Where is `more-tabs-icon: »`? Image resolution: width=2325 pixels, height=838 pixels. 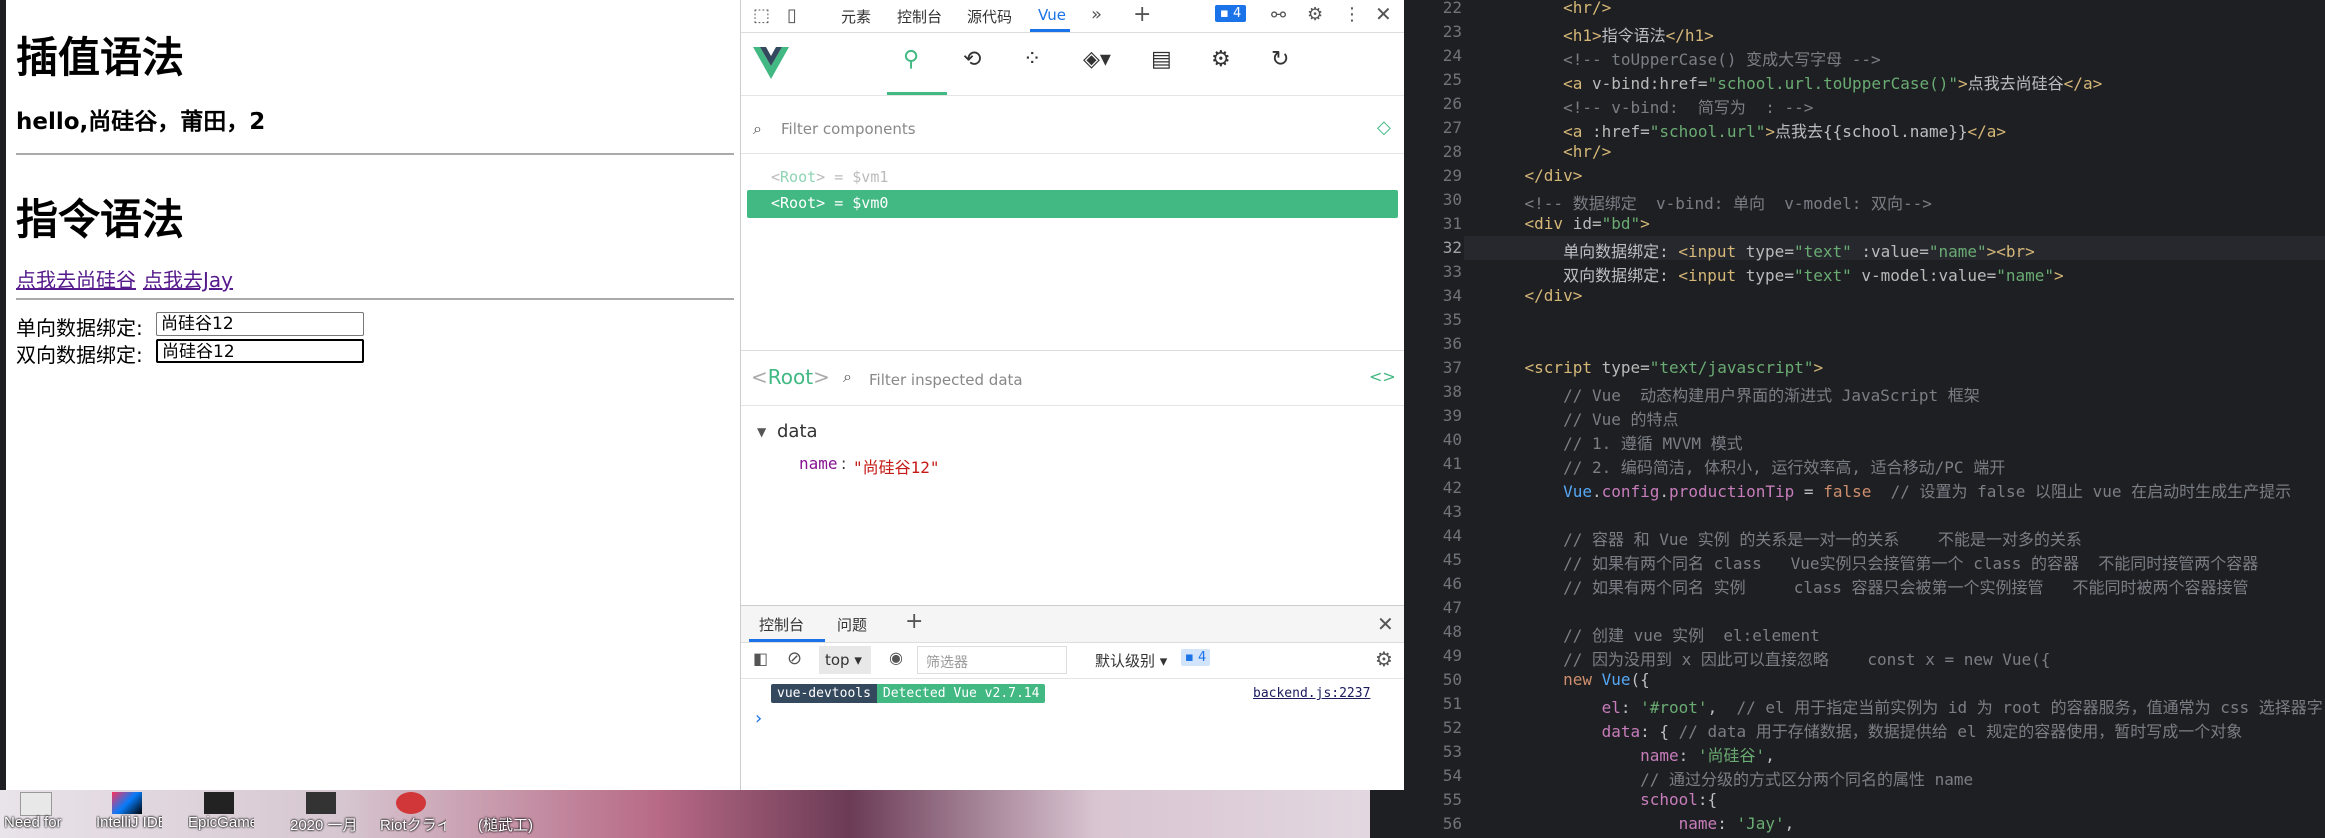
more-tabs-icon: » is located at coordinates (1096, 14).